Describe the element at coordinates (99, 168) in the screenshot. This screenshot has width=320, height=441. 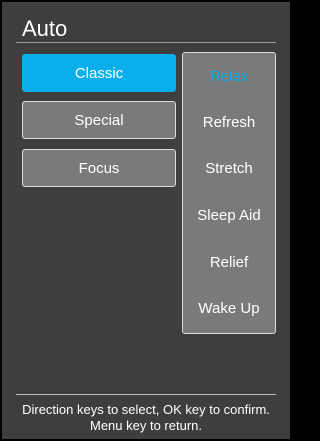
I see `mode-button-focus: Focus` at that location.